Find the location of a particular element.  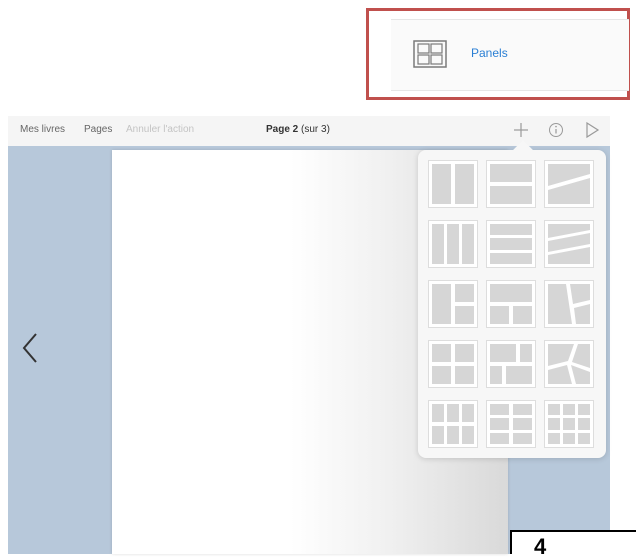

layout-2-columns is located at coordinates (453, 184).